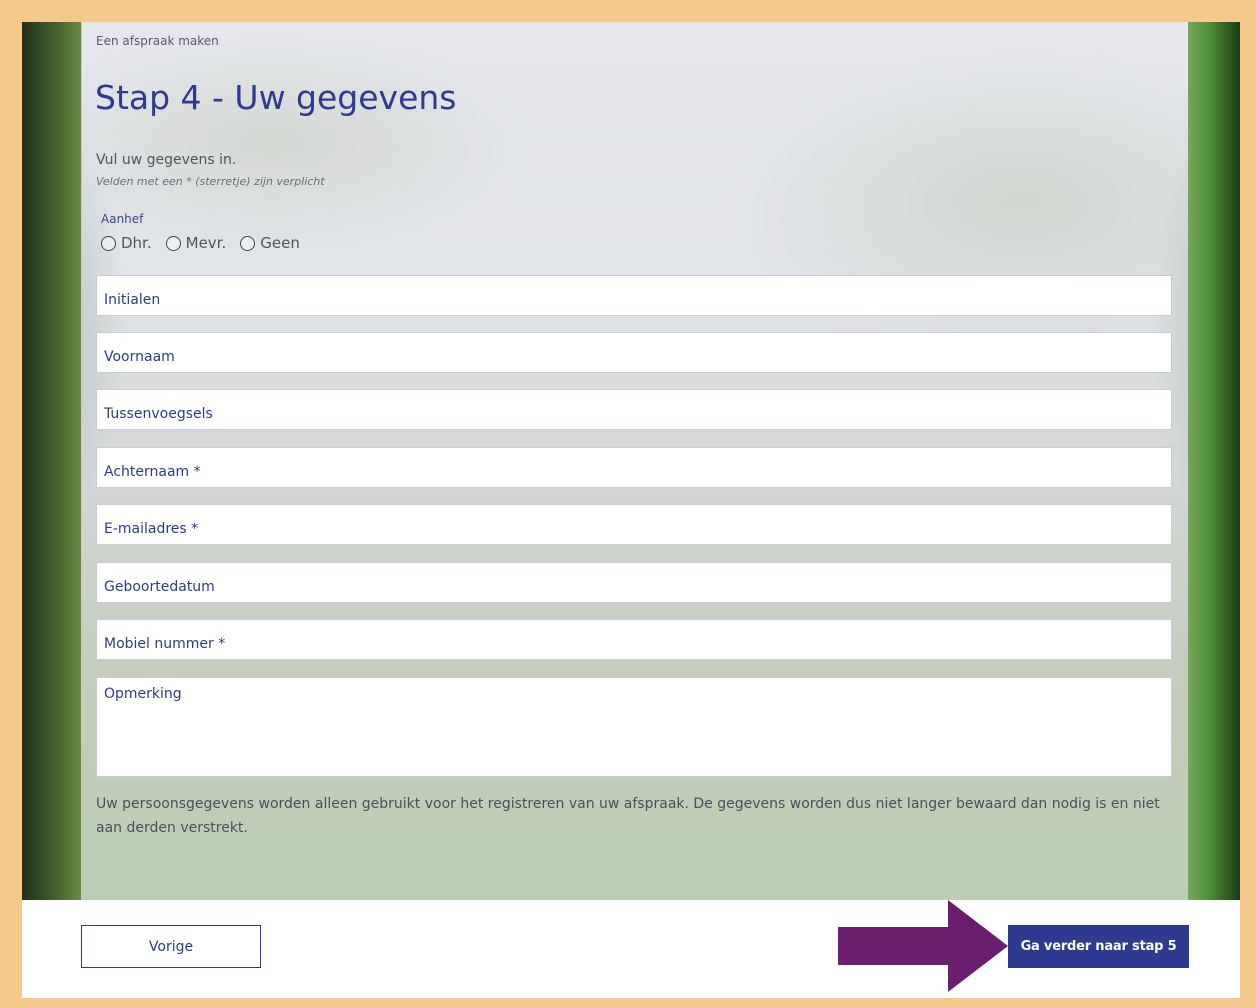  I want to click on radio-geen-circle, so click(248, 243).